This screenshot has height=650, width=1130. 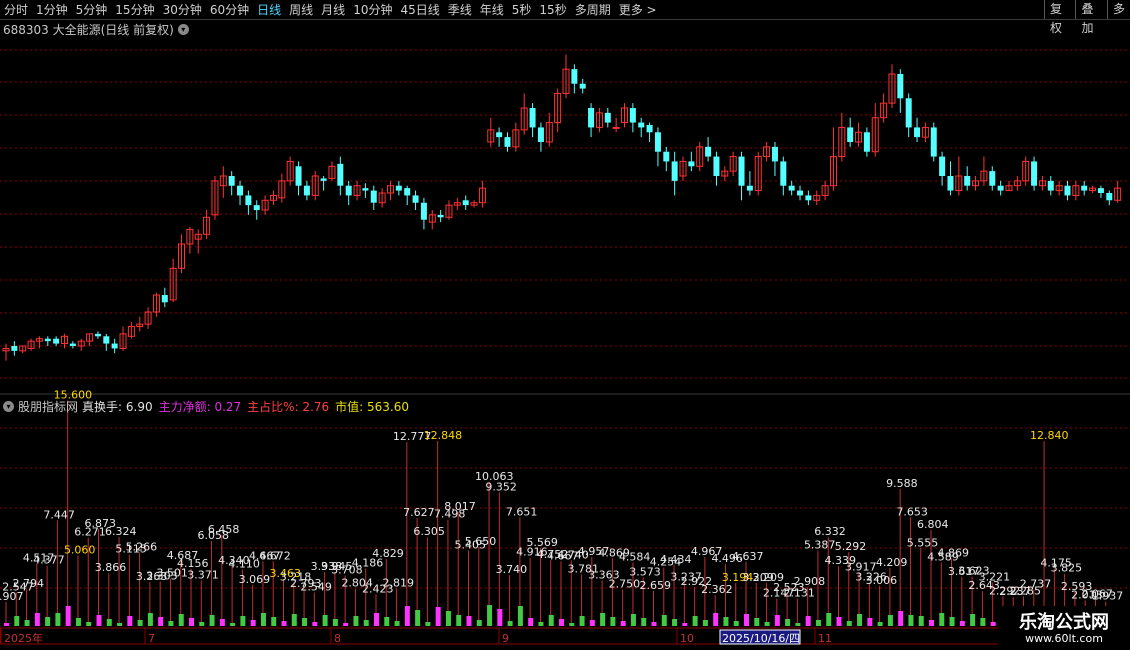 What do you see at coordinates (372, 9) in the screenshot?
I see `period-tab: 10分钟` at bounding box center [372, 9].